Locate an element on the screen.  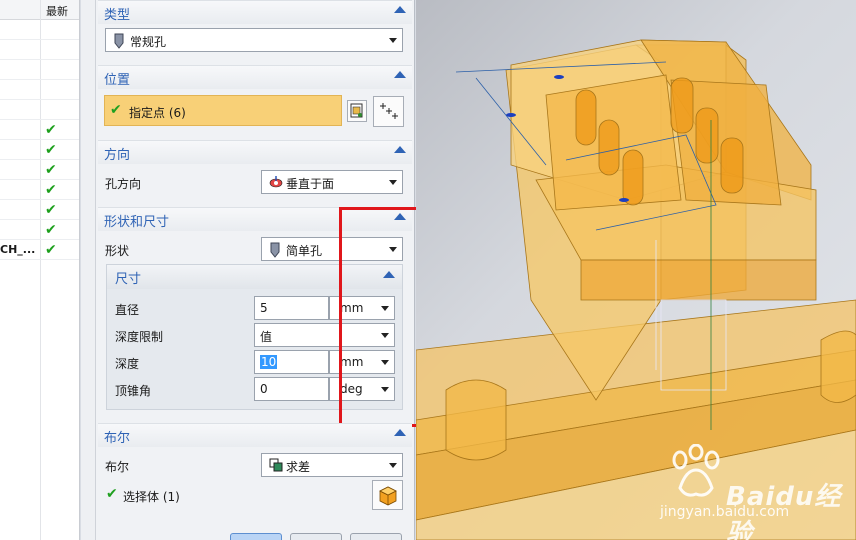
section-shape-title: 形状和尺寸 is located at coordinates (137, 222).